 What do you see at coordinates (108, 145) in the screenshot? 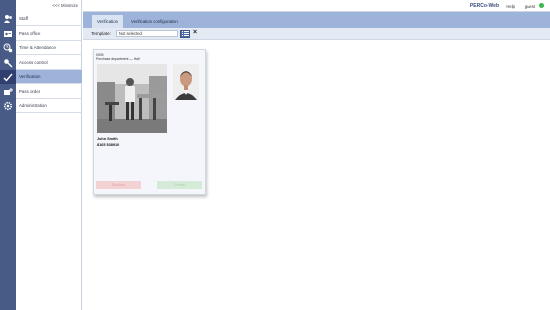
I see `employee-card-number: 8165 538910` at bounding box center [108, 145].